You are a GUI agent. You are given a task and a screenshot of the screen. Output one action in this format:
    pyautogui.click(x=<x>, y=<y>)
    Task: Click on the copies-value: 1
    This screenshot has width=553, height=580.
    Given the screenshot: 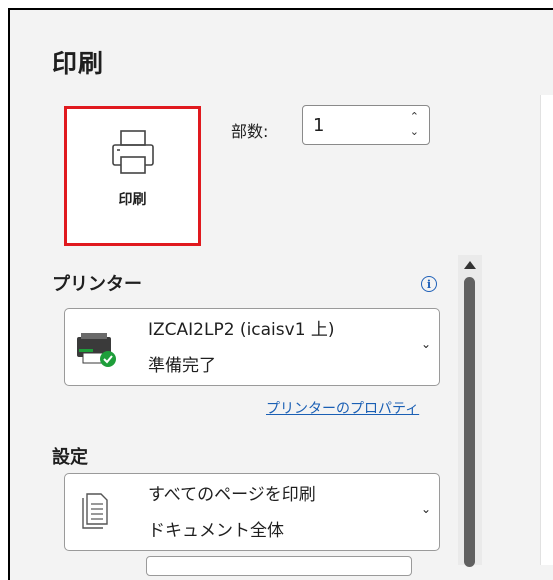 What is the action you would take?
    pyautogui.click(x=318, y=125)
    